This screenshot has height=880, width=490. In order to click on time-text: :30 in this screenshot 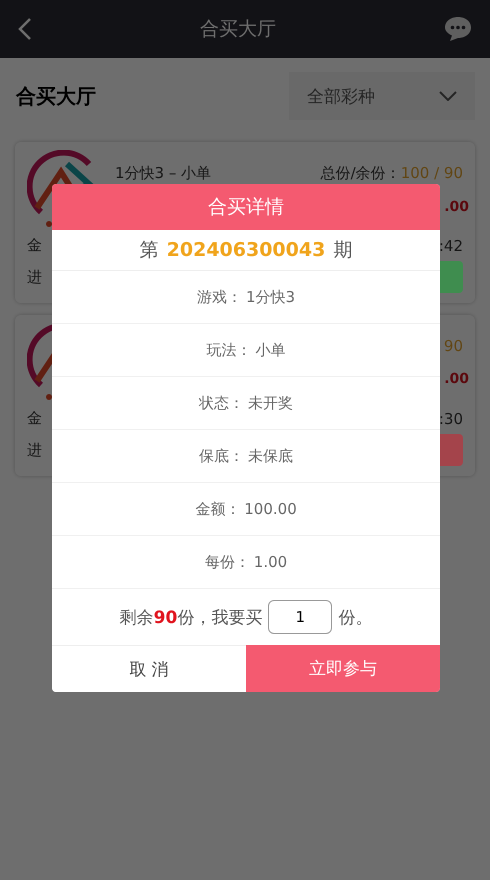, I will do `click(450, 419)`.